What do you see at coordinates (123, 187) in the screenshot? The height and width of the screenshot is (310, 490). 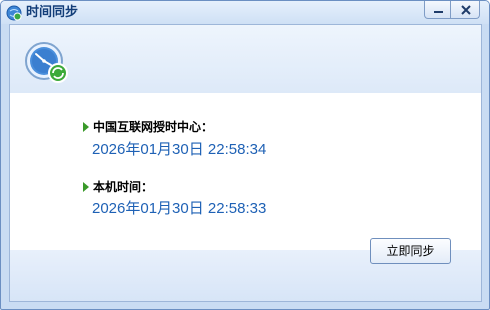 I see `local-time-label: 本机时间：` at bounding box center [123, 187].